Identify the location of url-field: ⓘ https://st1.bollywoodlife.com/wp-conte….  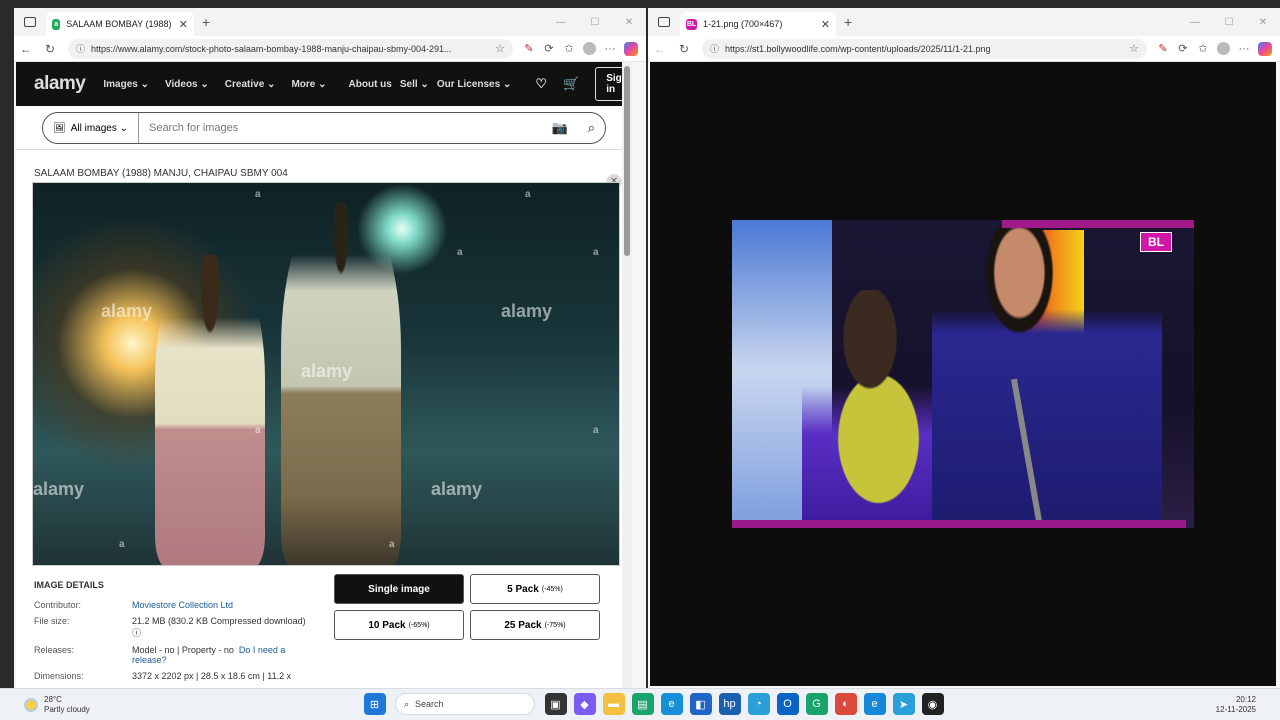
(924, 48).